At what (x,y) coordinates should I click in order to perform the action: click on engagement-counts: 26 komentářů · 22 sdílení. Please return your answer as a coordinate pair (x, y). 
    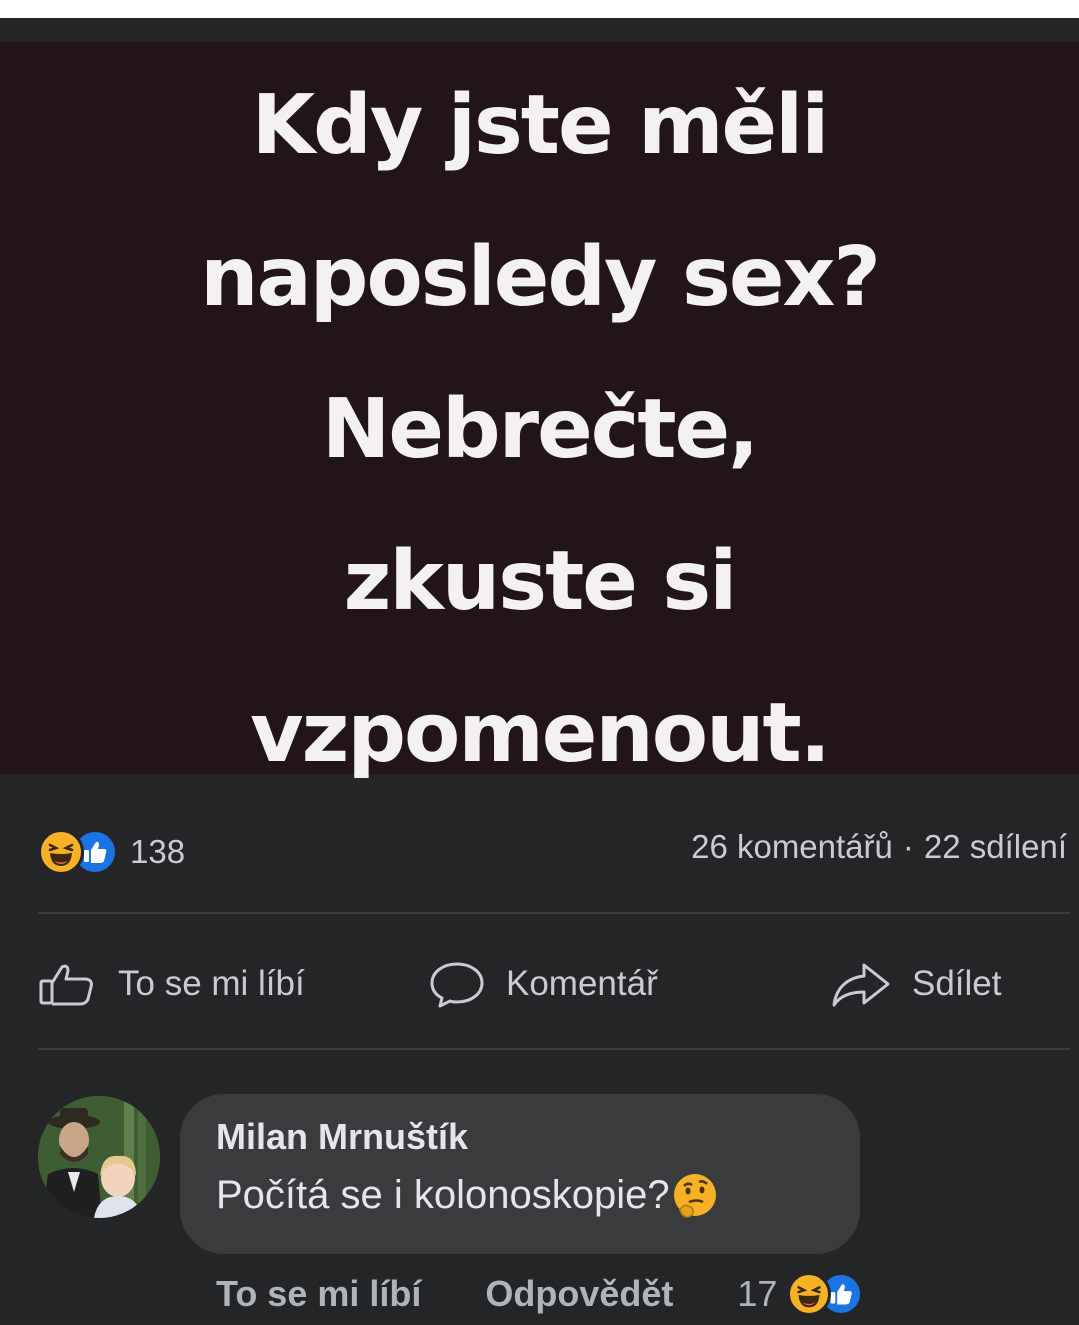
    Looking at the image, I should click on (879, 847).